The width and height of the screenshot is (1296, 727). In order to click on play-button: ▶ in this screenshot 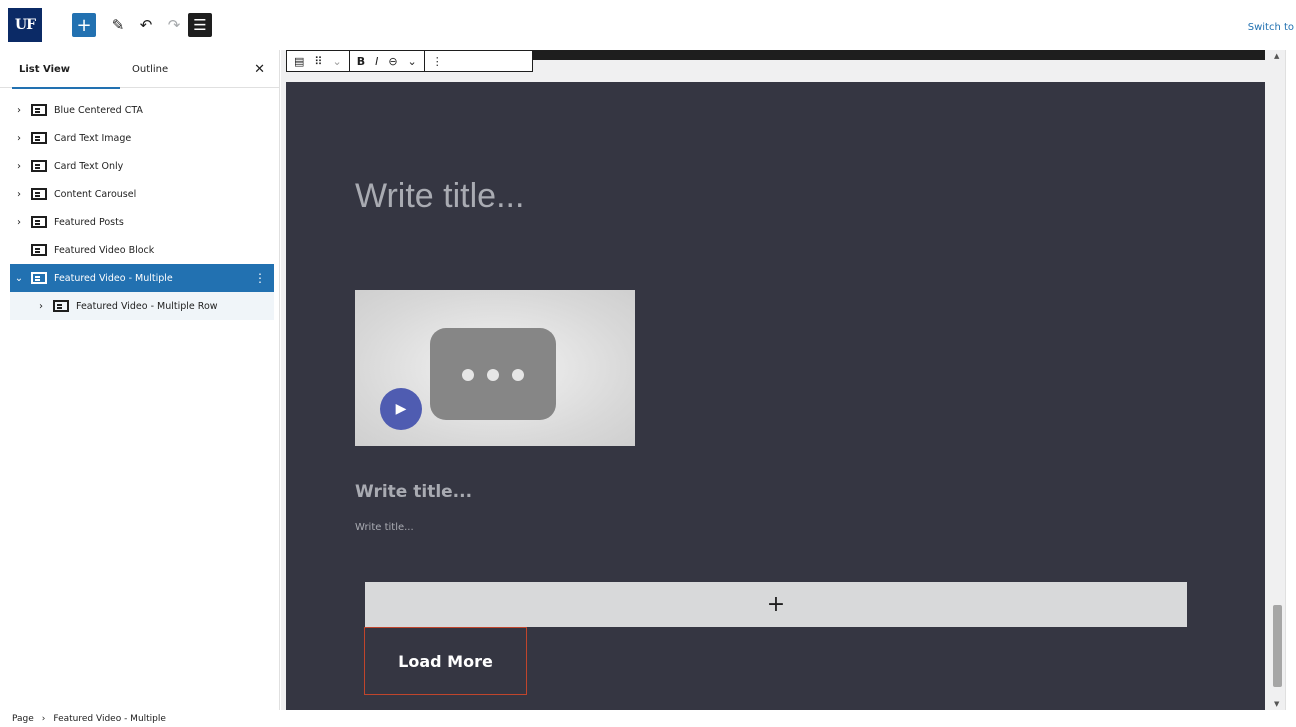, I will do `click(401, 409)`.